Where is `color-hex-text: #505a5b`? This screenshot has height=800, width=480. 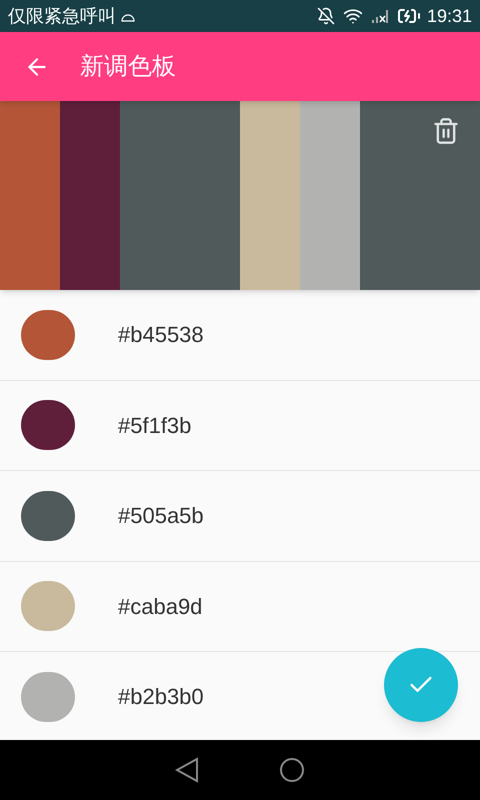
color-hex-text: #505a5b is located at coordinates (161, 516).